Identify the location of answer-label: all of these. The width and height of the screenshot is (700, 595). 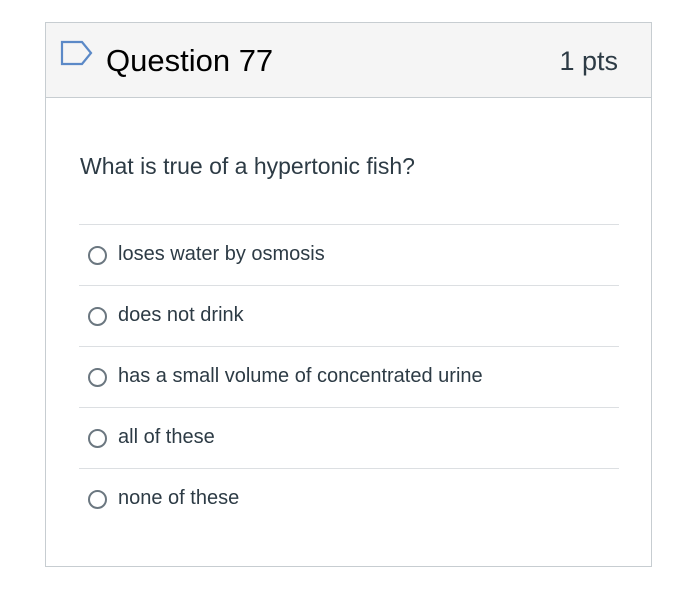
(166, 437).